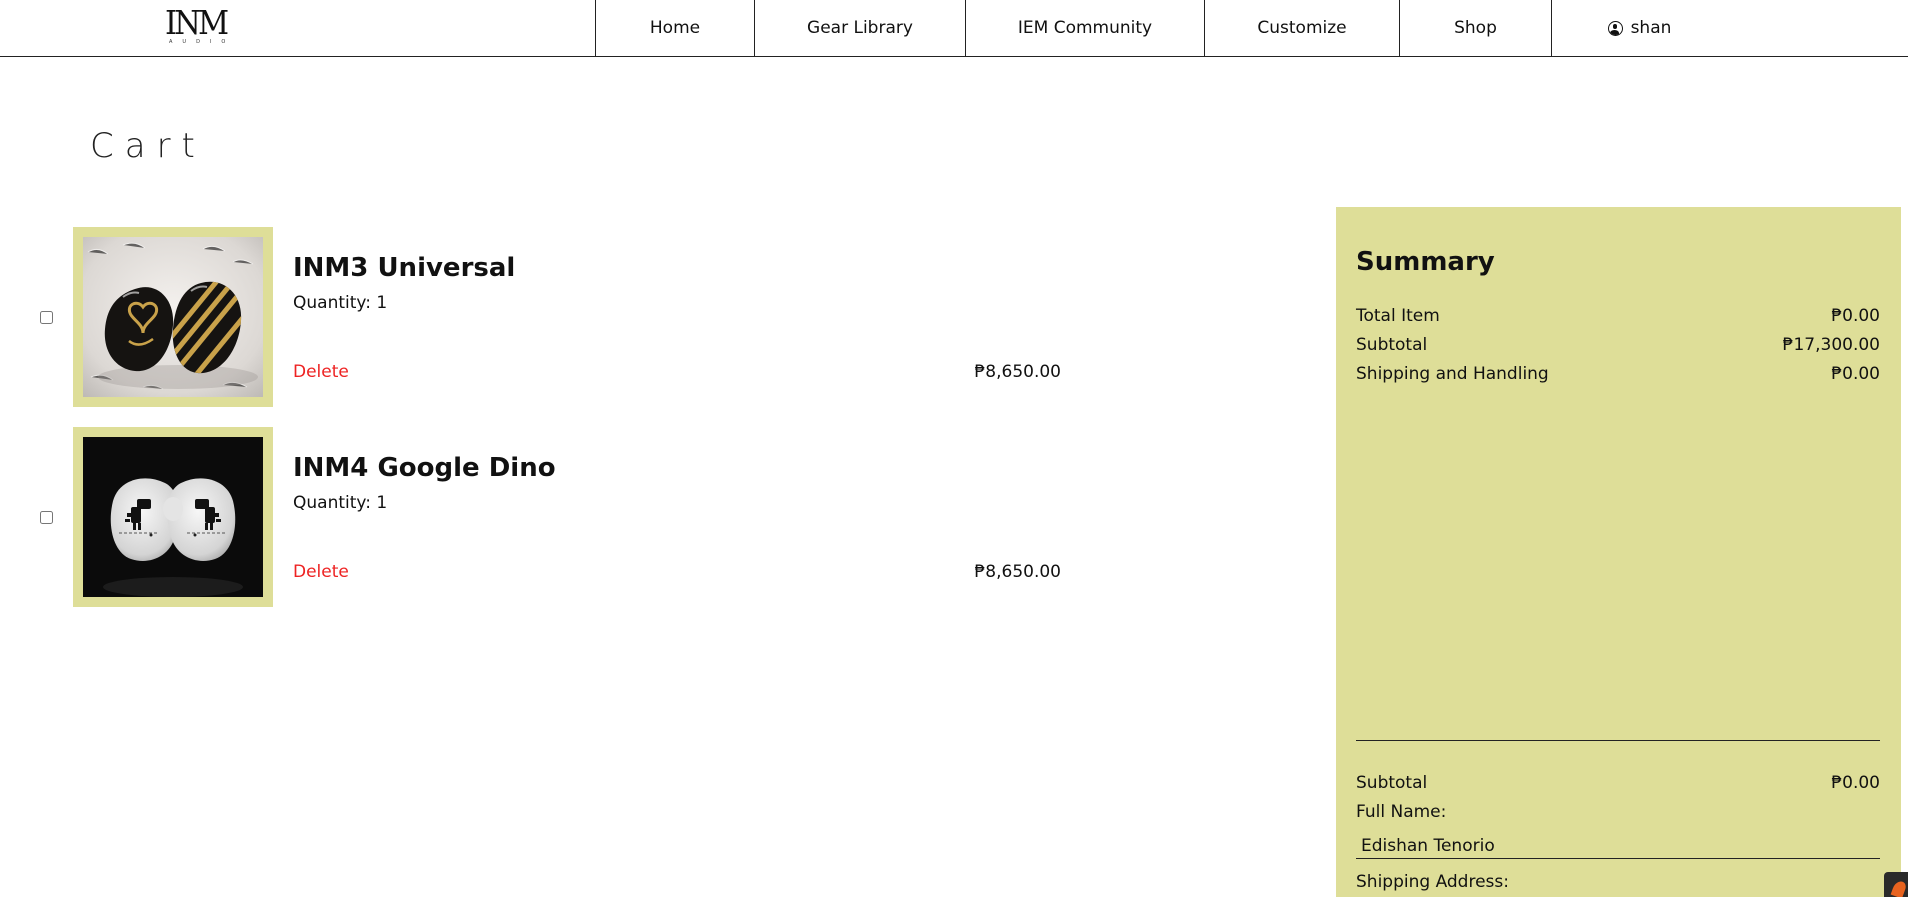  I want to click on page-title: Cart, so click(148, 146).